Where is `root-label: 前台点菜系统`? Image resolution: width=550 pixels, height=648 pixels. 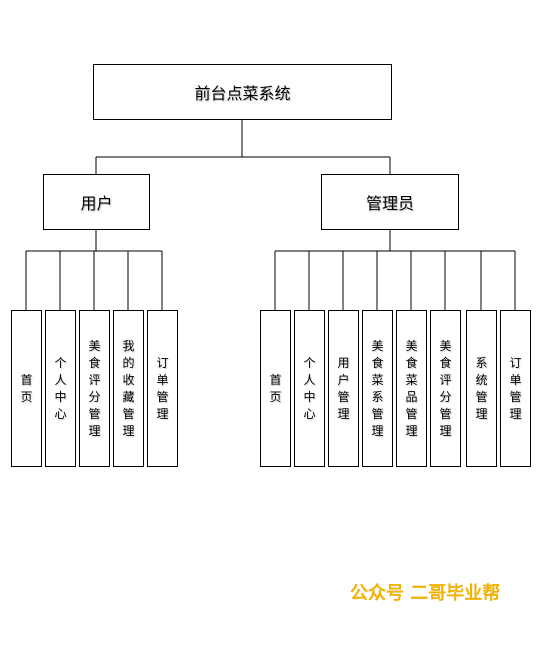
root-label: 前台点菜系统 is located at coordinates (242, 93).